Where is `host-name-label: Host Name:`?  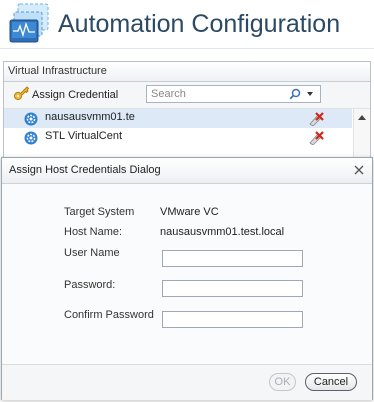
host-name-label: Host Name: is located at coordinates (93, 232).